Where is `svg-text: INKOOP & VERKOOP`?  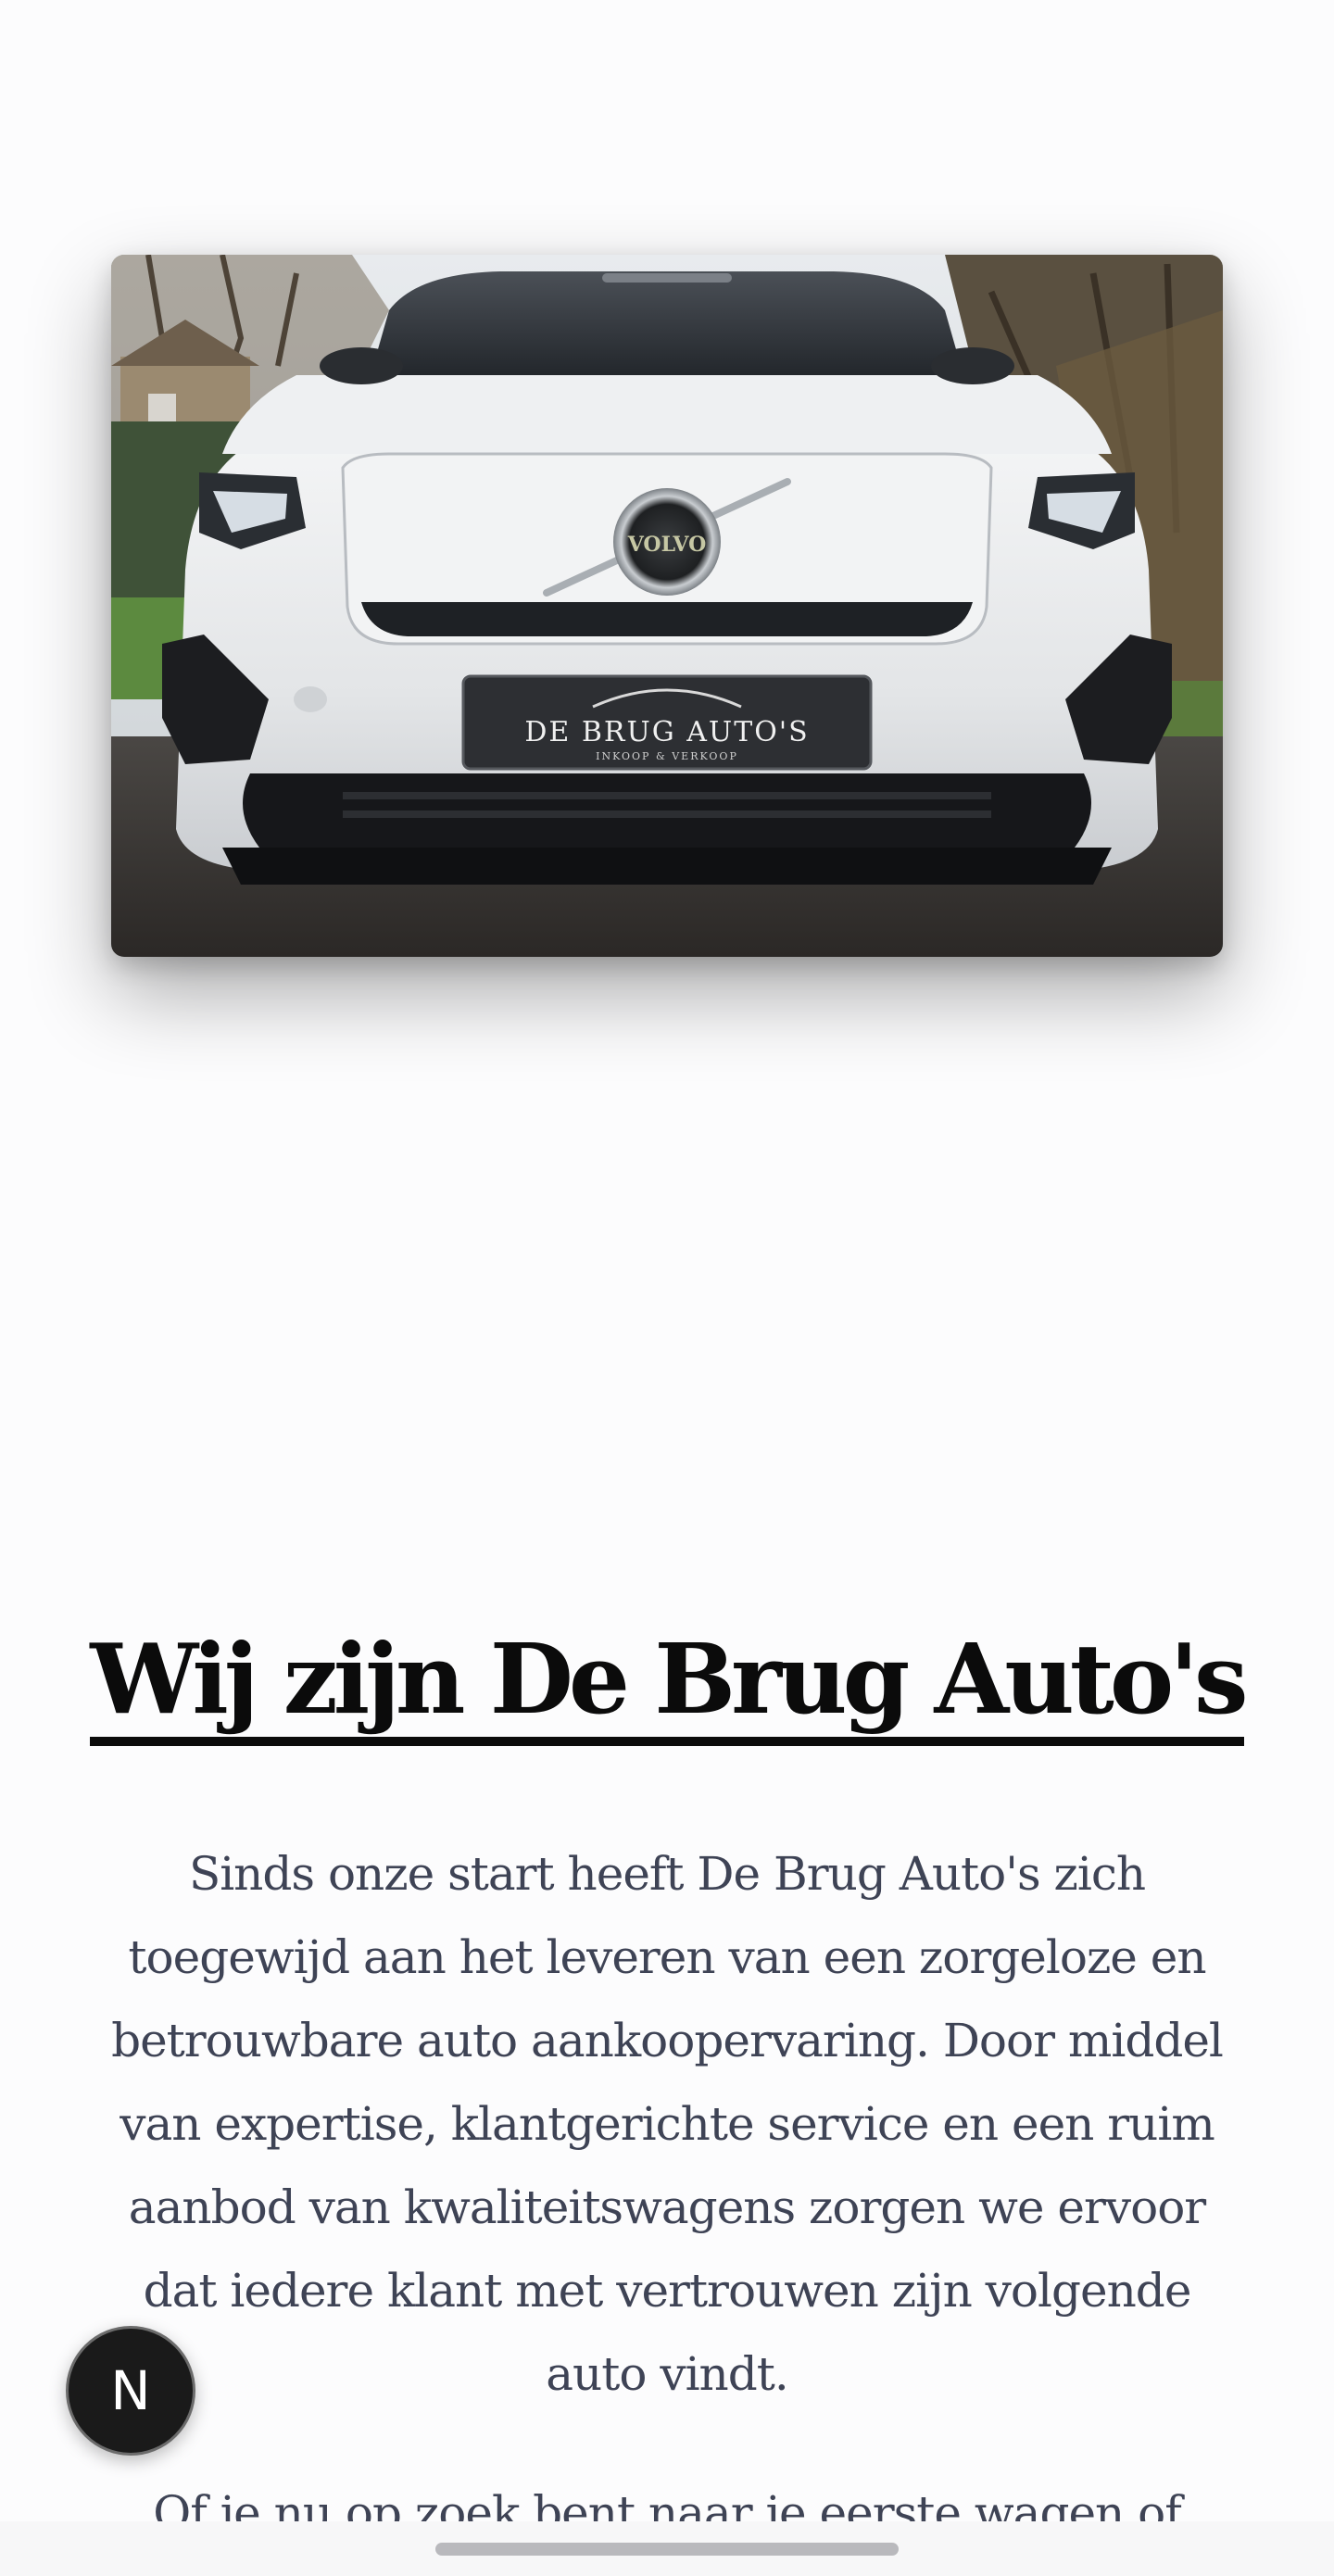 svg-text: INKOOP & VERKOOP is located at coordinates (667, 756).